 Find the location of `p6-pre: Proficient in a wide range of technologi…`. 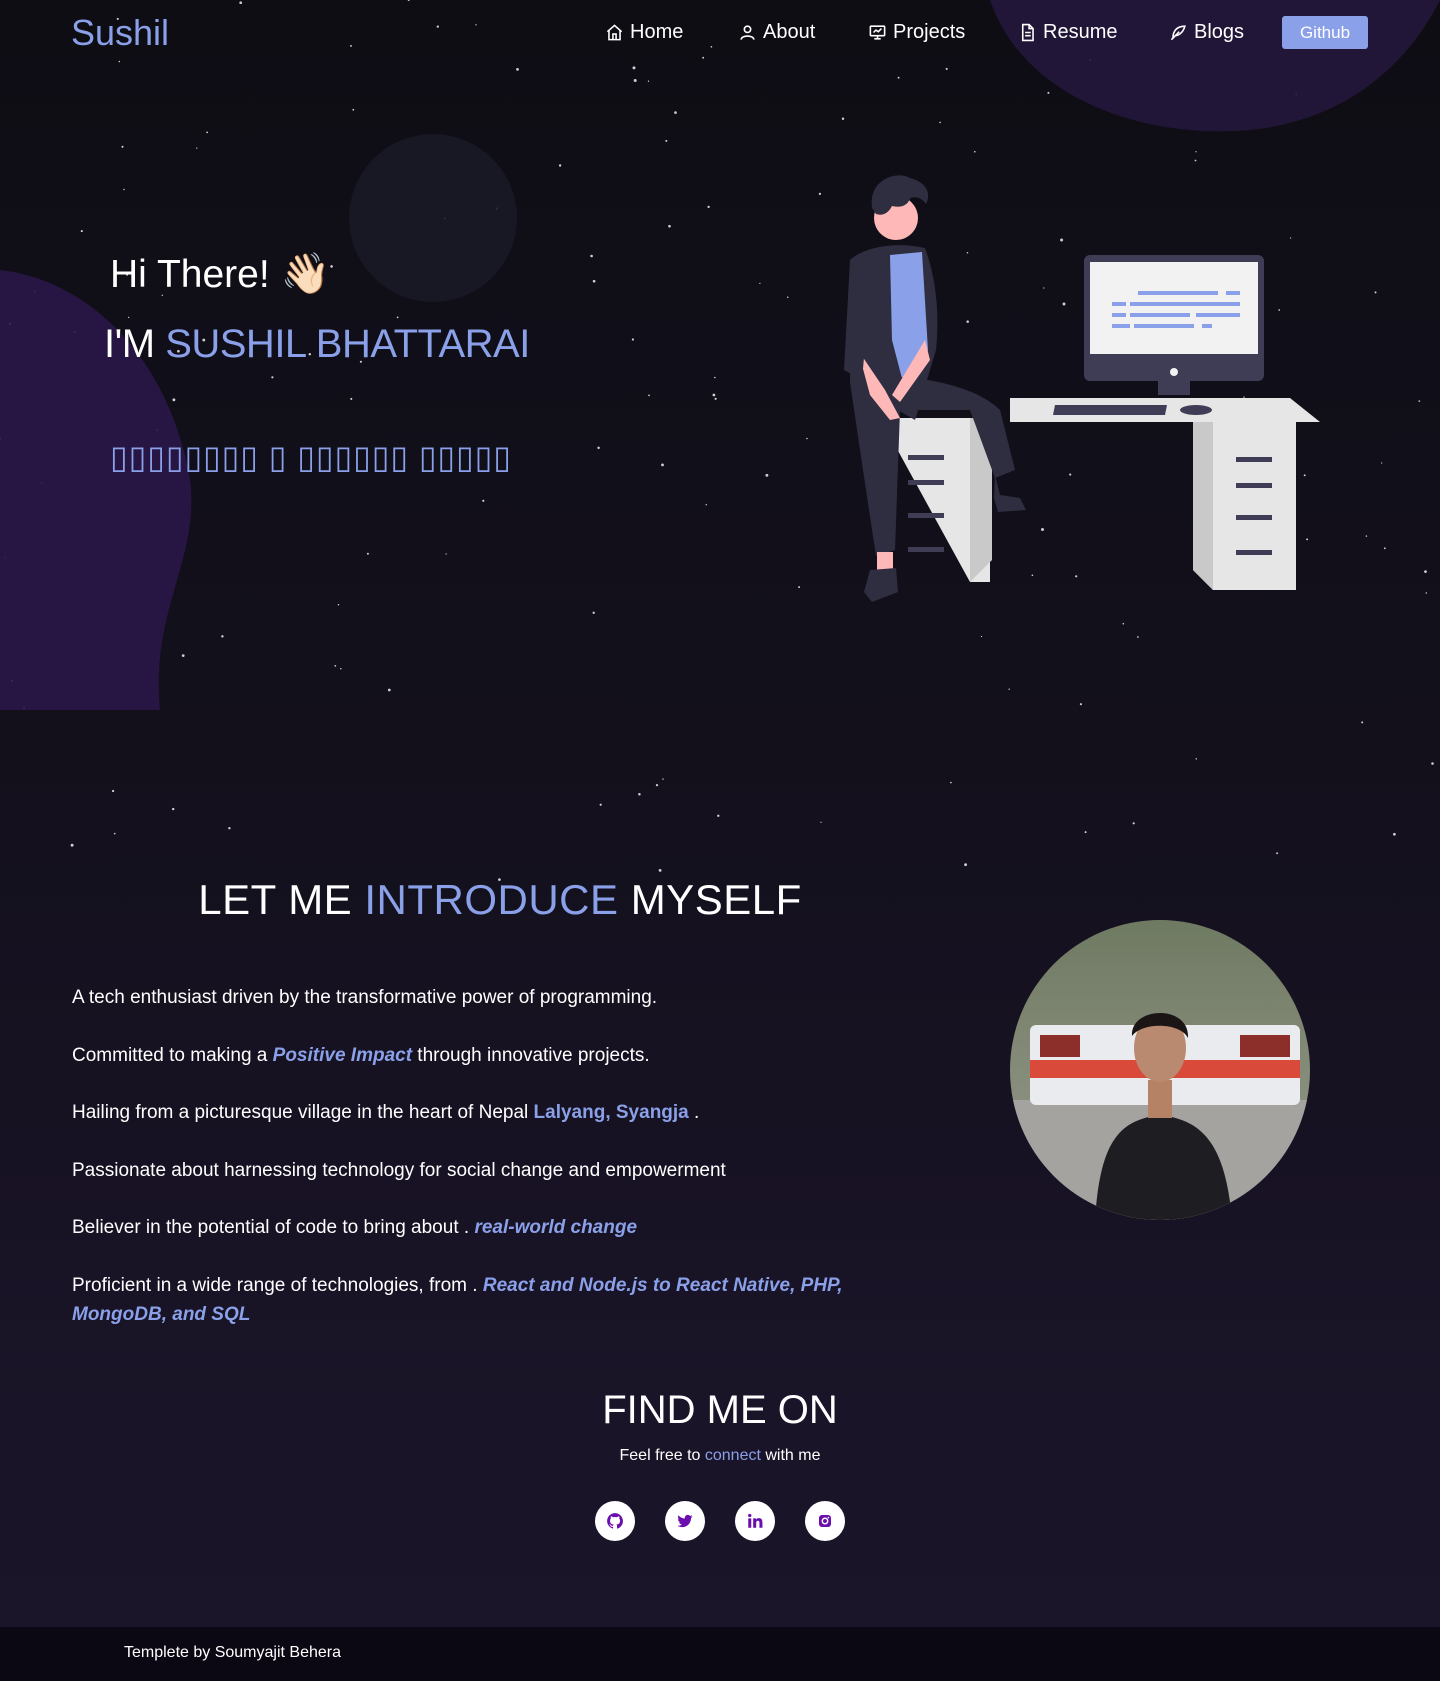

p6-pre: Proficient in a wide range of technologi… is located at coordinates (277, 1285).